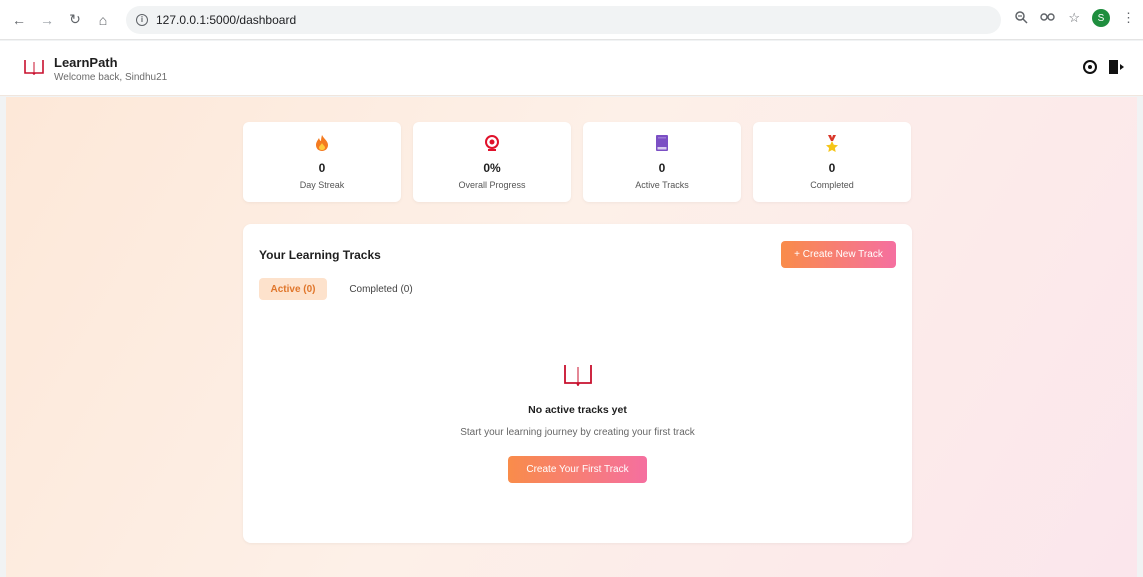 This screenshot has height=577, width=1143. I want to click on welcome-message: Welcome back, Sindhu21, so click(111, 77).